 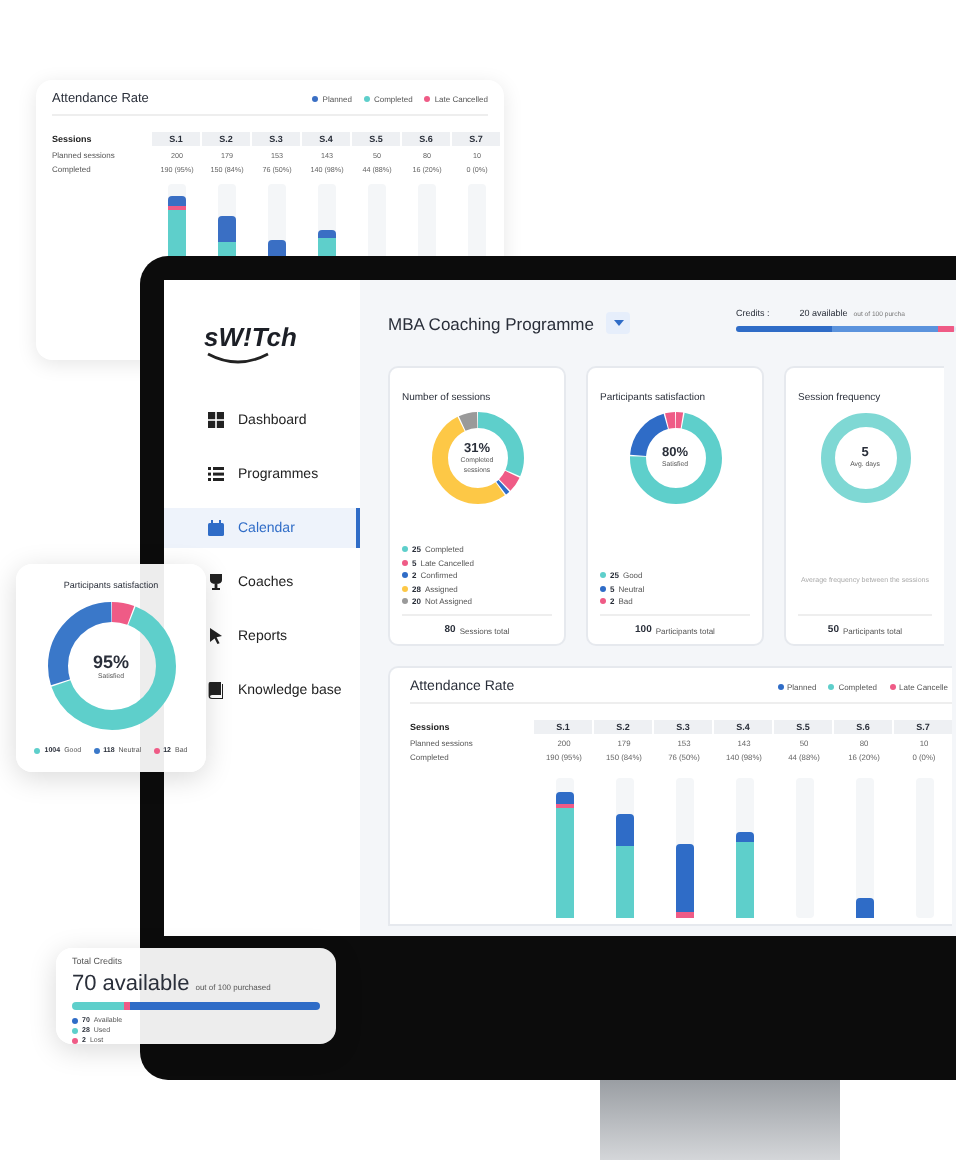 I want to click on cup-icon, so click(x=216, y=582).